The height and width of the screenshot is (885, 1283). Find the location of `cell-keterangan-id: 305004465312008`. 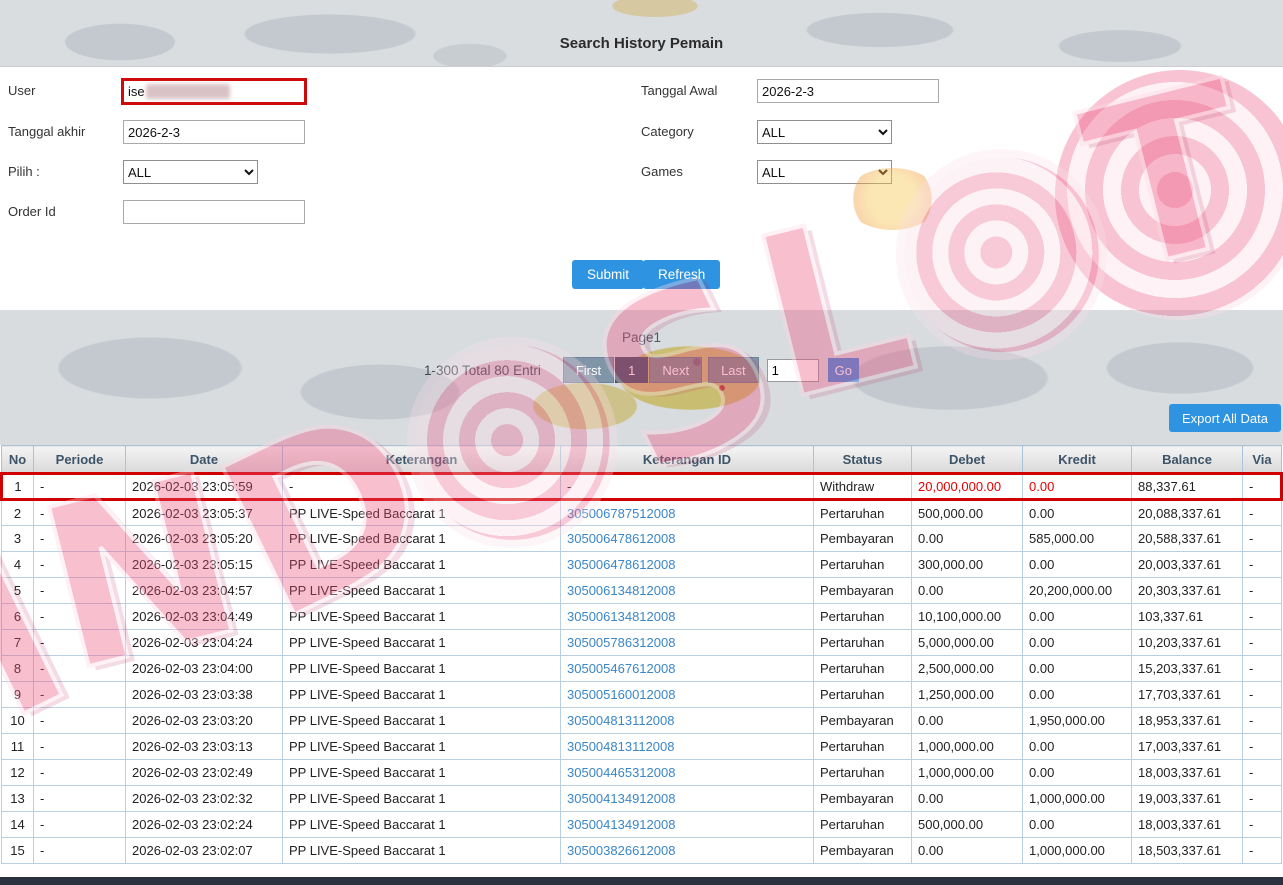

cell-keterangan-id: 305004465312008 is located at coordinates (687, 772).